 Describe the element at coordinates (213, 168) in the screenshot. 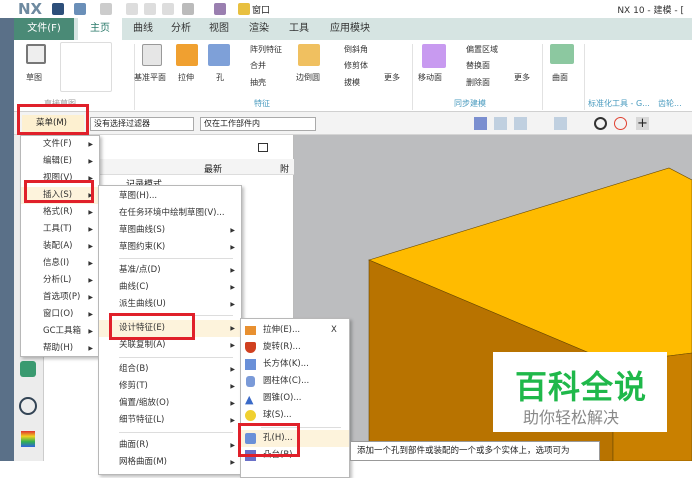

I see `column-latest: 最新` at that location.